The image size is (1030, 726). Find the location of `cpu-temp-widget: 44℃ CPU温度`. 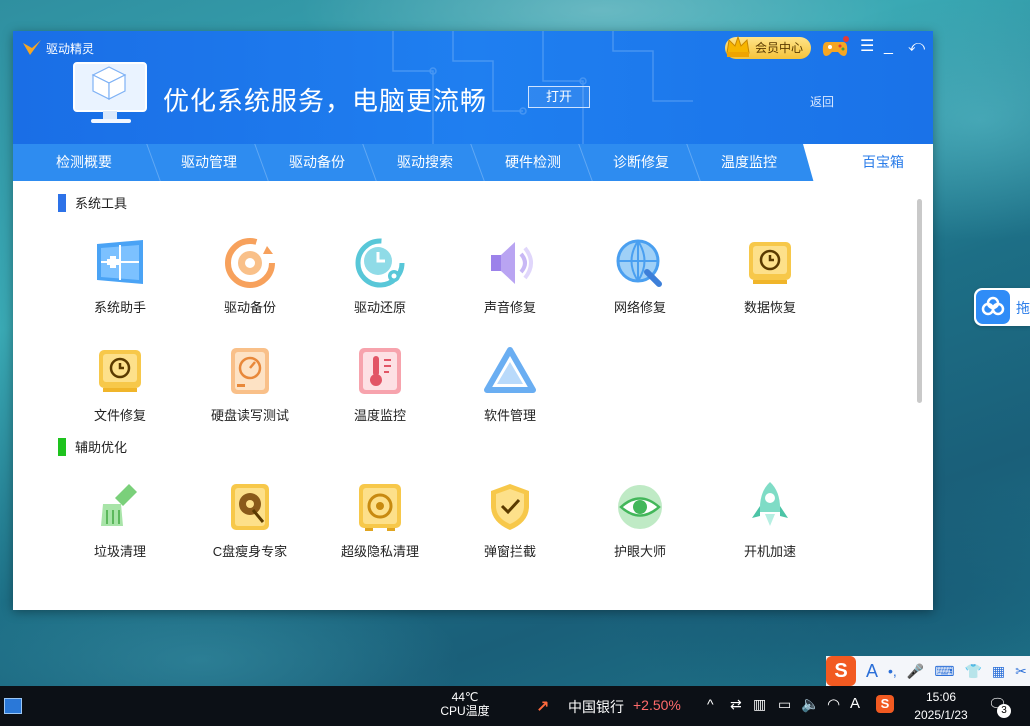

cpu-temp-widget: 44℃ CPU温度 is located at coordinates (465, 704).